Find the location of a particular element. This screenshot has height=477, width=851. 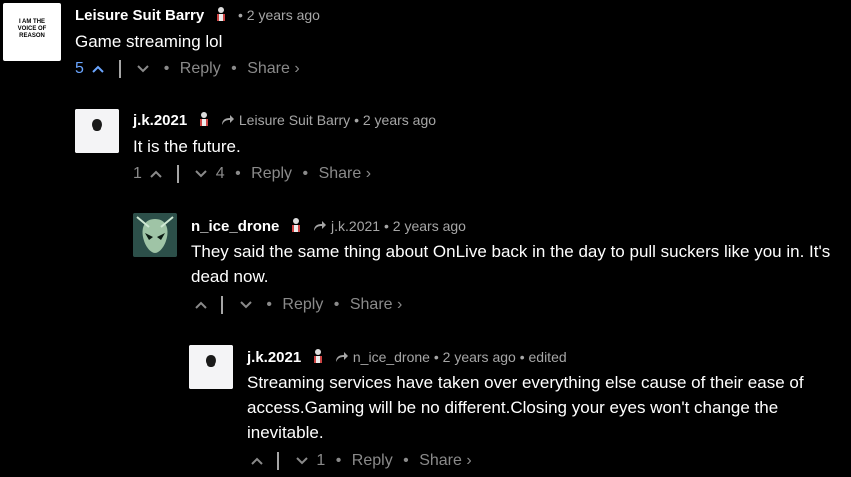

comment-footer: 5 • Reply • Share › is located at coordinates (187, 69).